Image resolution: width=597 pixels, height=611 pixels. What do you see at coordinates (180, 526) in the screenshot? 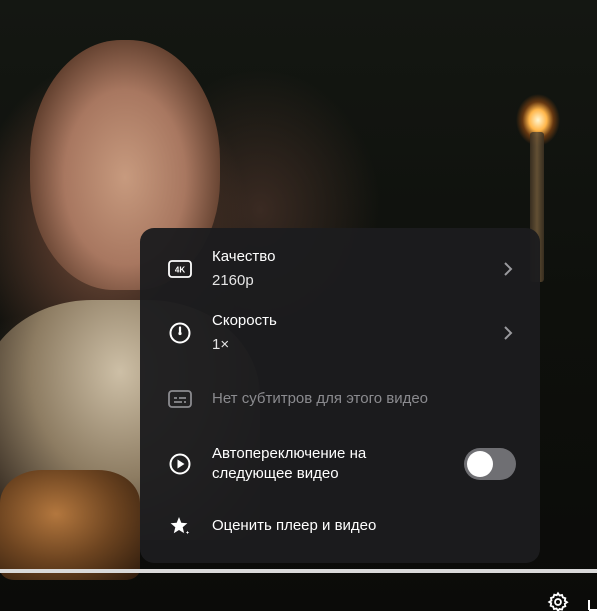
I see `star-sparkle-icon` at bounding box center [180, 526].